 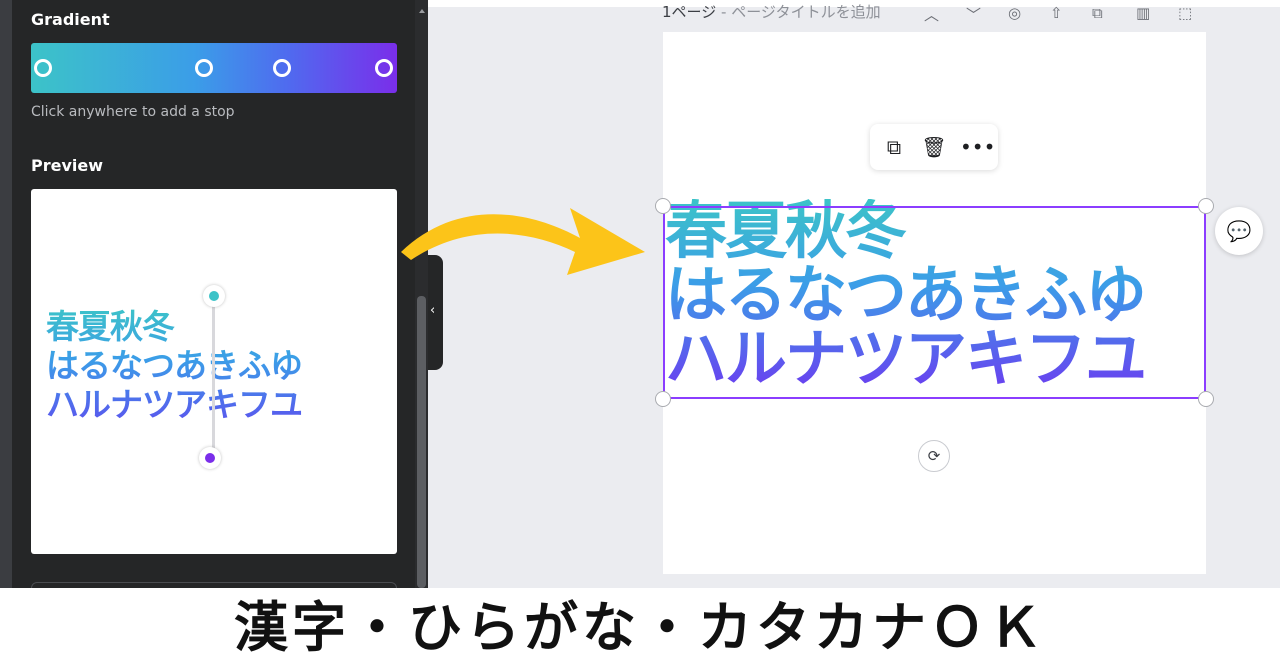 What do you see at coordinates (640, 629) in the screenshot?
I see `caption: 漢字・ひらがな・カタカナＯＫ` at bounding box center [640, 629].